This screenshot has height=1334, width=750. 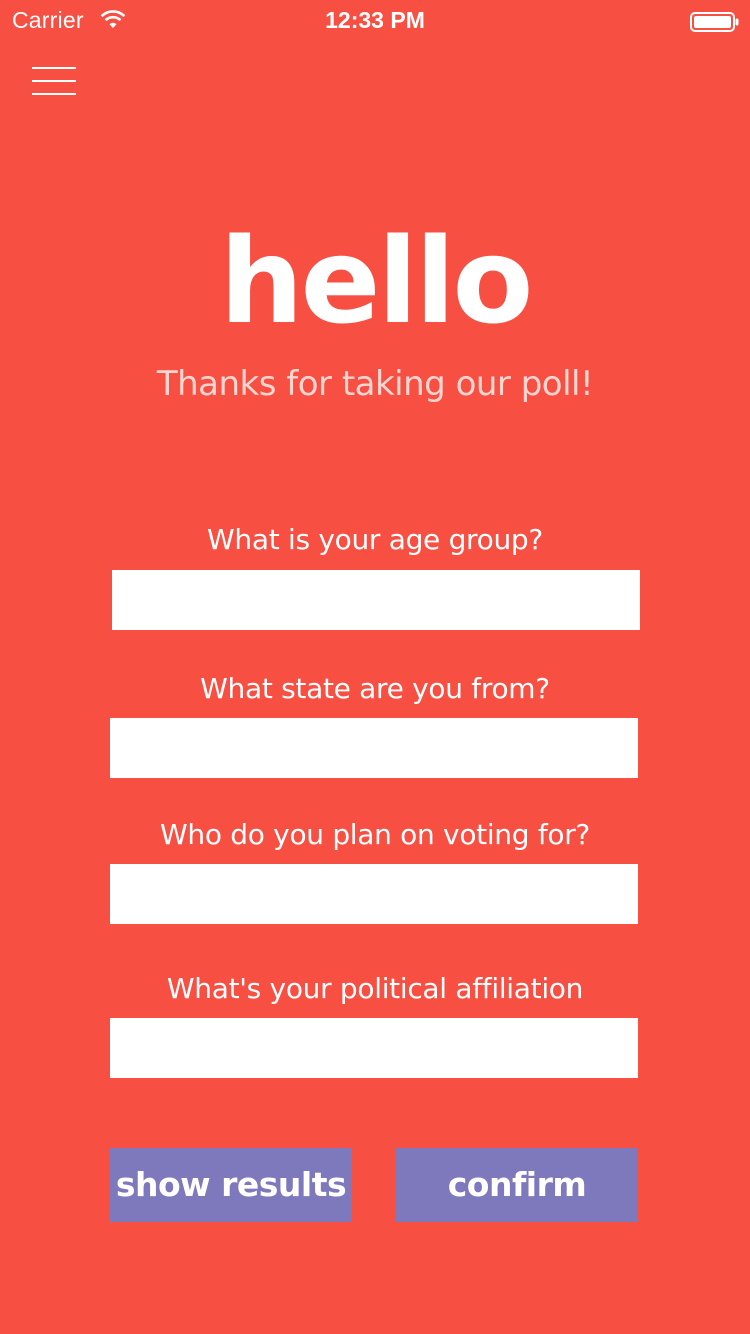 I want to click on page-subtitle: Thanks for taking our poll!, so click(x=375, y=384).